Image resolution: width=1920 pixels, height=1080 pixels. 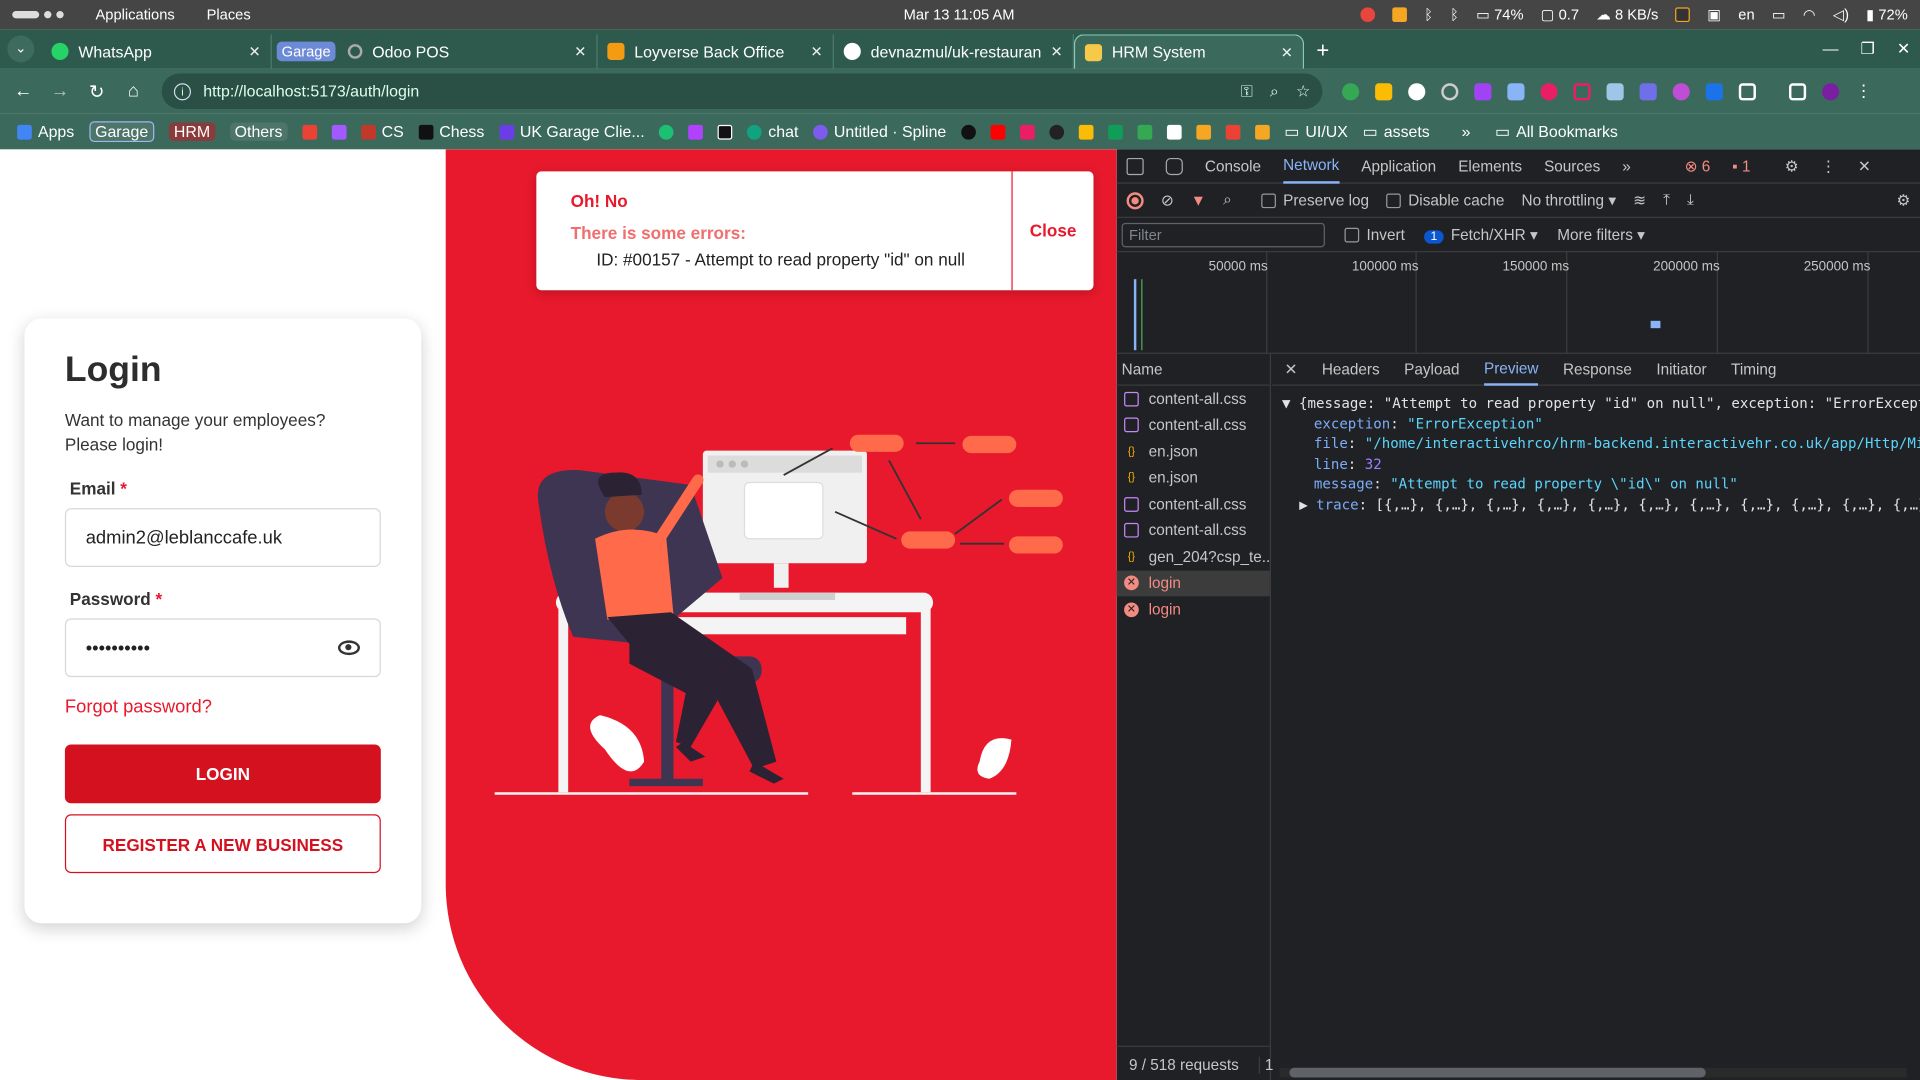 I want to click on preserve-log-checkbox: Preserve log, so click(x=1315, y=200).